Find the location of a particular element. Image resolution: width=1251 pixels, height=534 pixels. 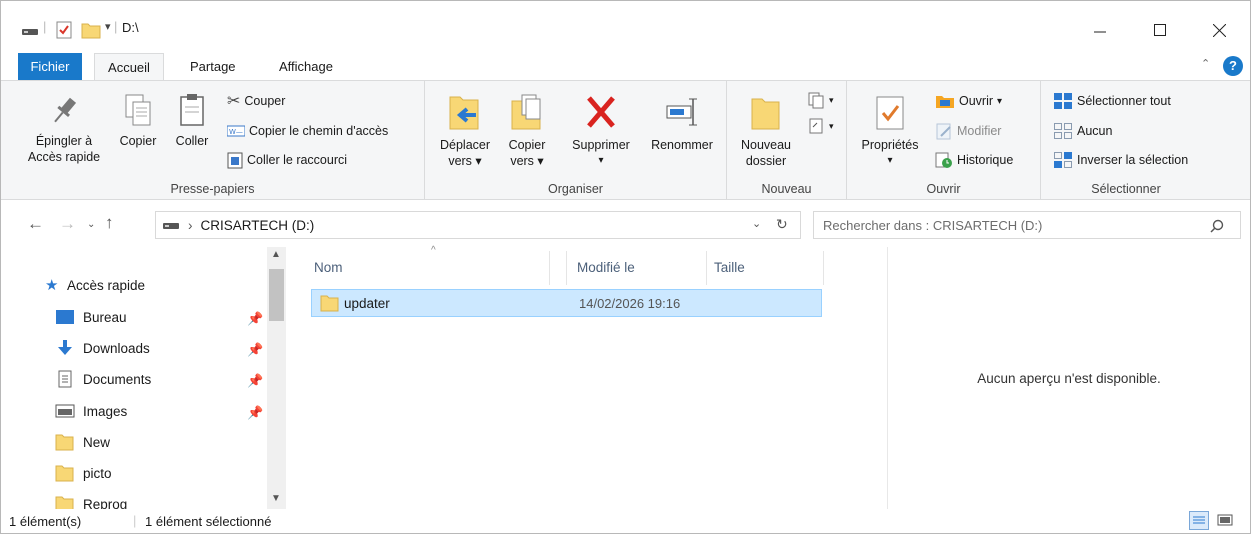

address-bar: › CRISARTECH (D:) ⌄ ↻ is located at coordinates (478, 225).